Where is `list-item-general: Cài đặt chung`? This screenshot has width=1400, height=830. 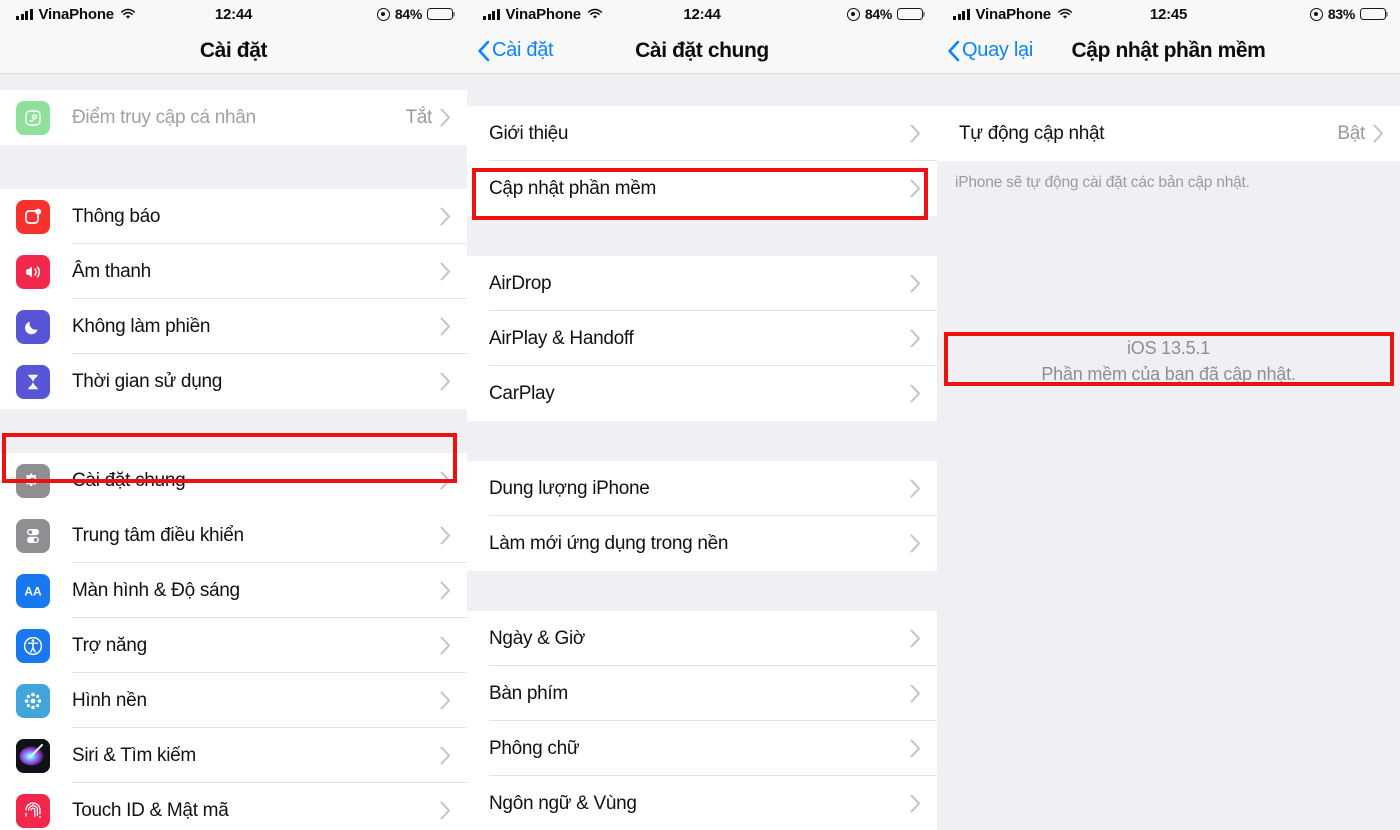 list-item-general: Cài đặt chung is located at coordinates (233, 480).